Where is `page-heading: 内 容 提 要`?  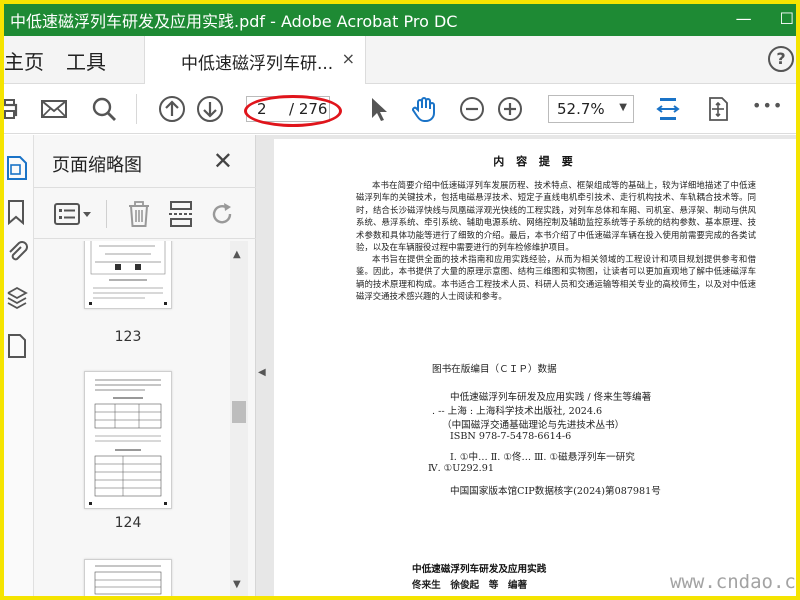
page-heading: 内 容 提 要 is located at coordinates (535, 161).